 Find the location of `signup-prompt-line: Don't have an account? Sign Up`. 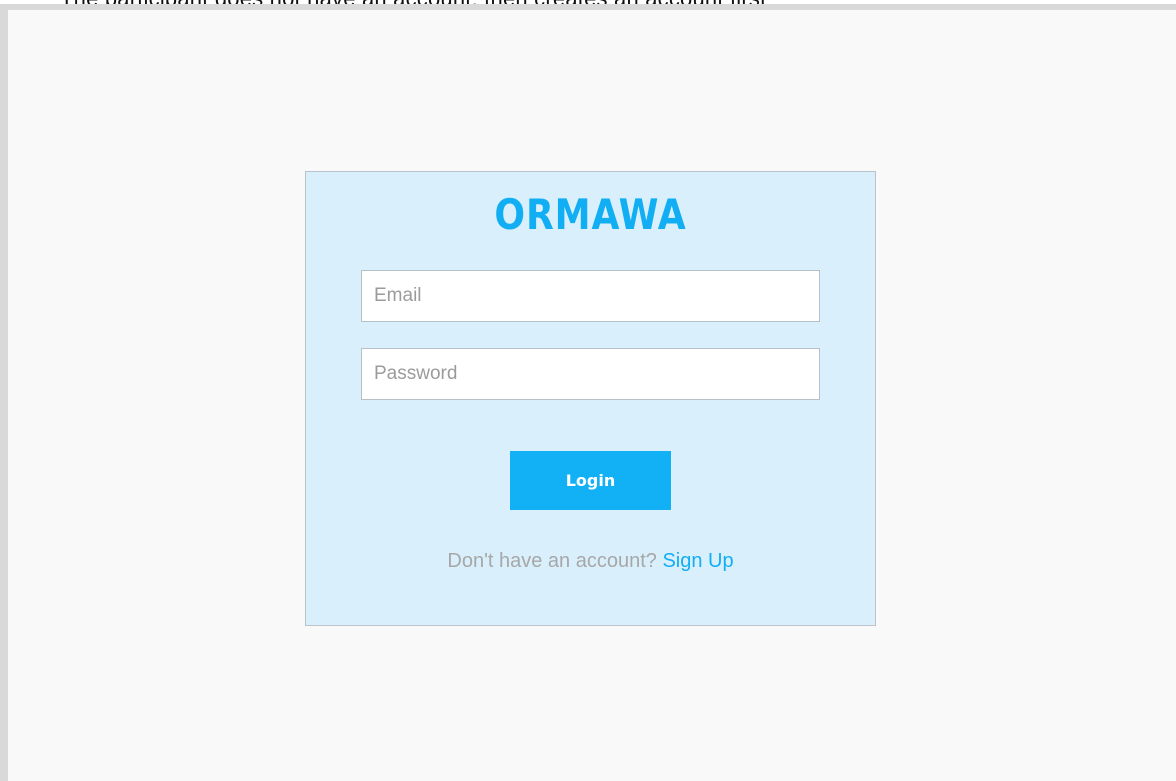

signup-prompt-line: Don't have an account? Sign Up is located at coordinates (590, 561).